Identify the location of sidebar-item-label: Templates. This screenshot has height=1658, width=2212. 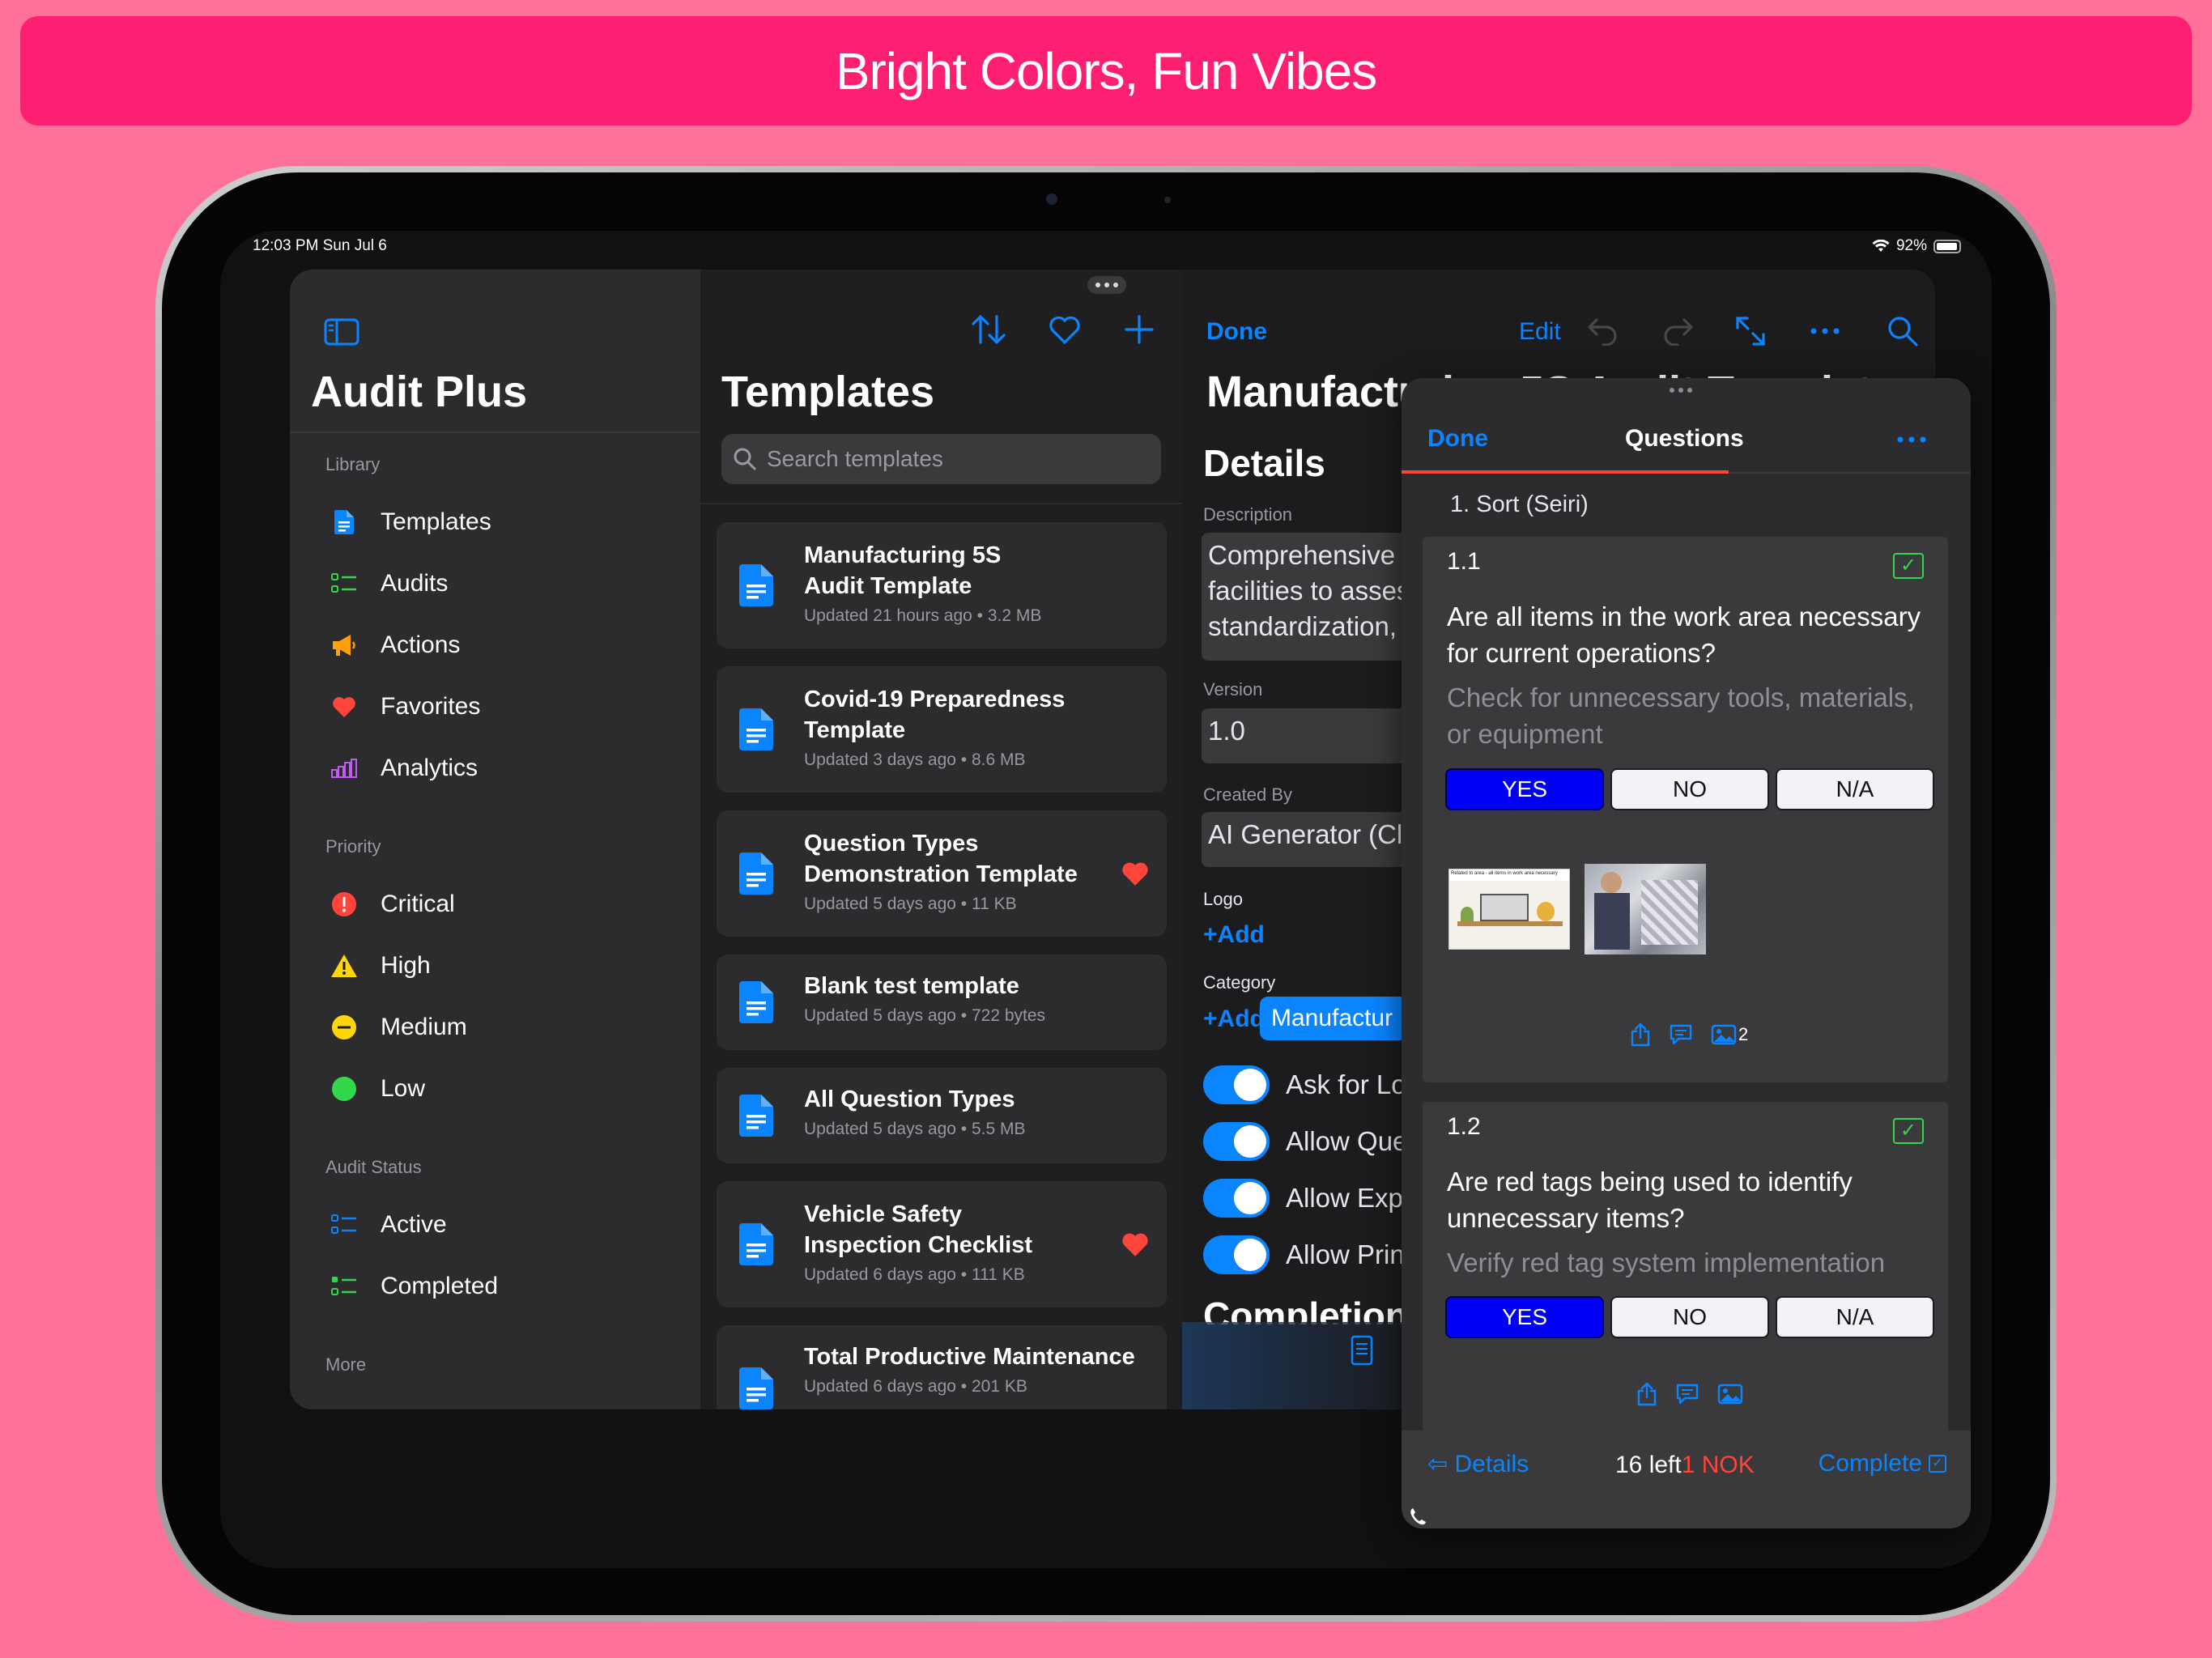
(436, 521).